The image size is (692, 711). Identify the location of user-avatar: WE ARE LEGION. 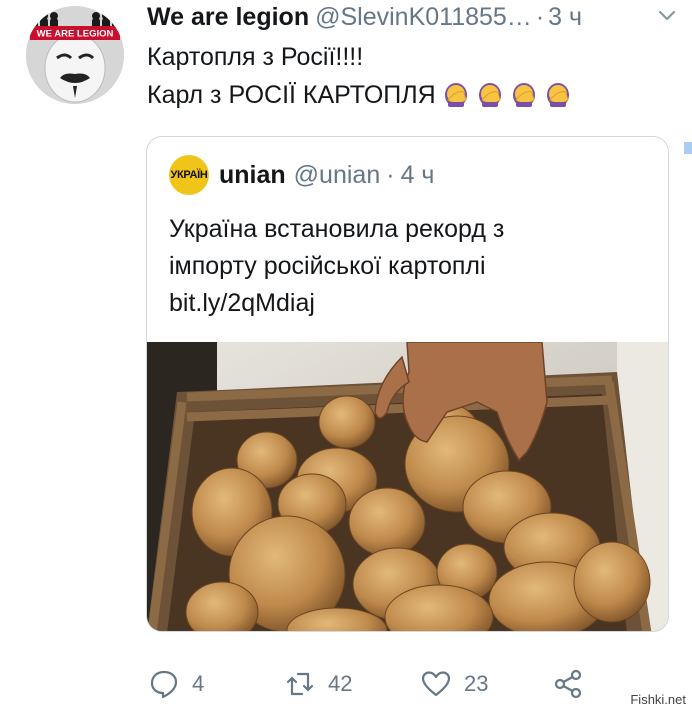
(75, 55).